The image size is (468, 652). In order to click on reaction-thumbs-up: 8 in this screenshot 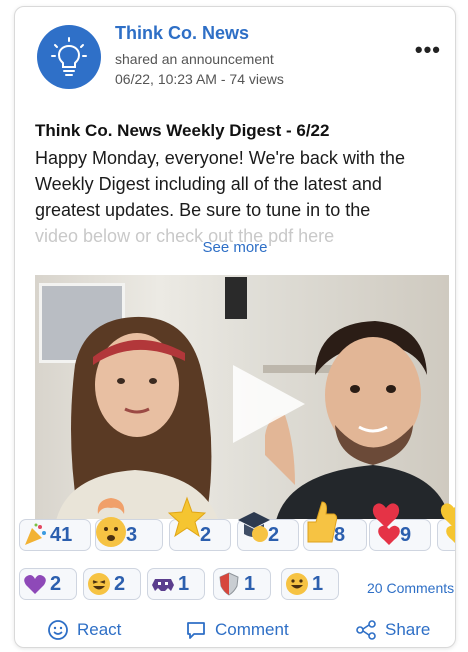, I will do `click(335, 526)`.